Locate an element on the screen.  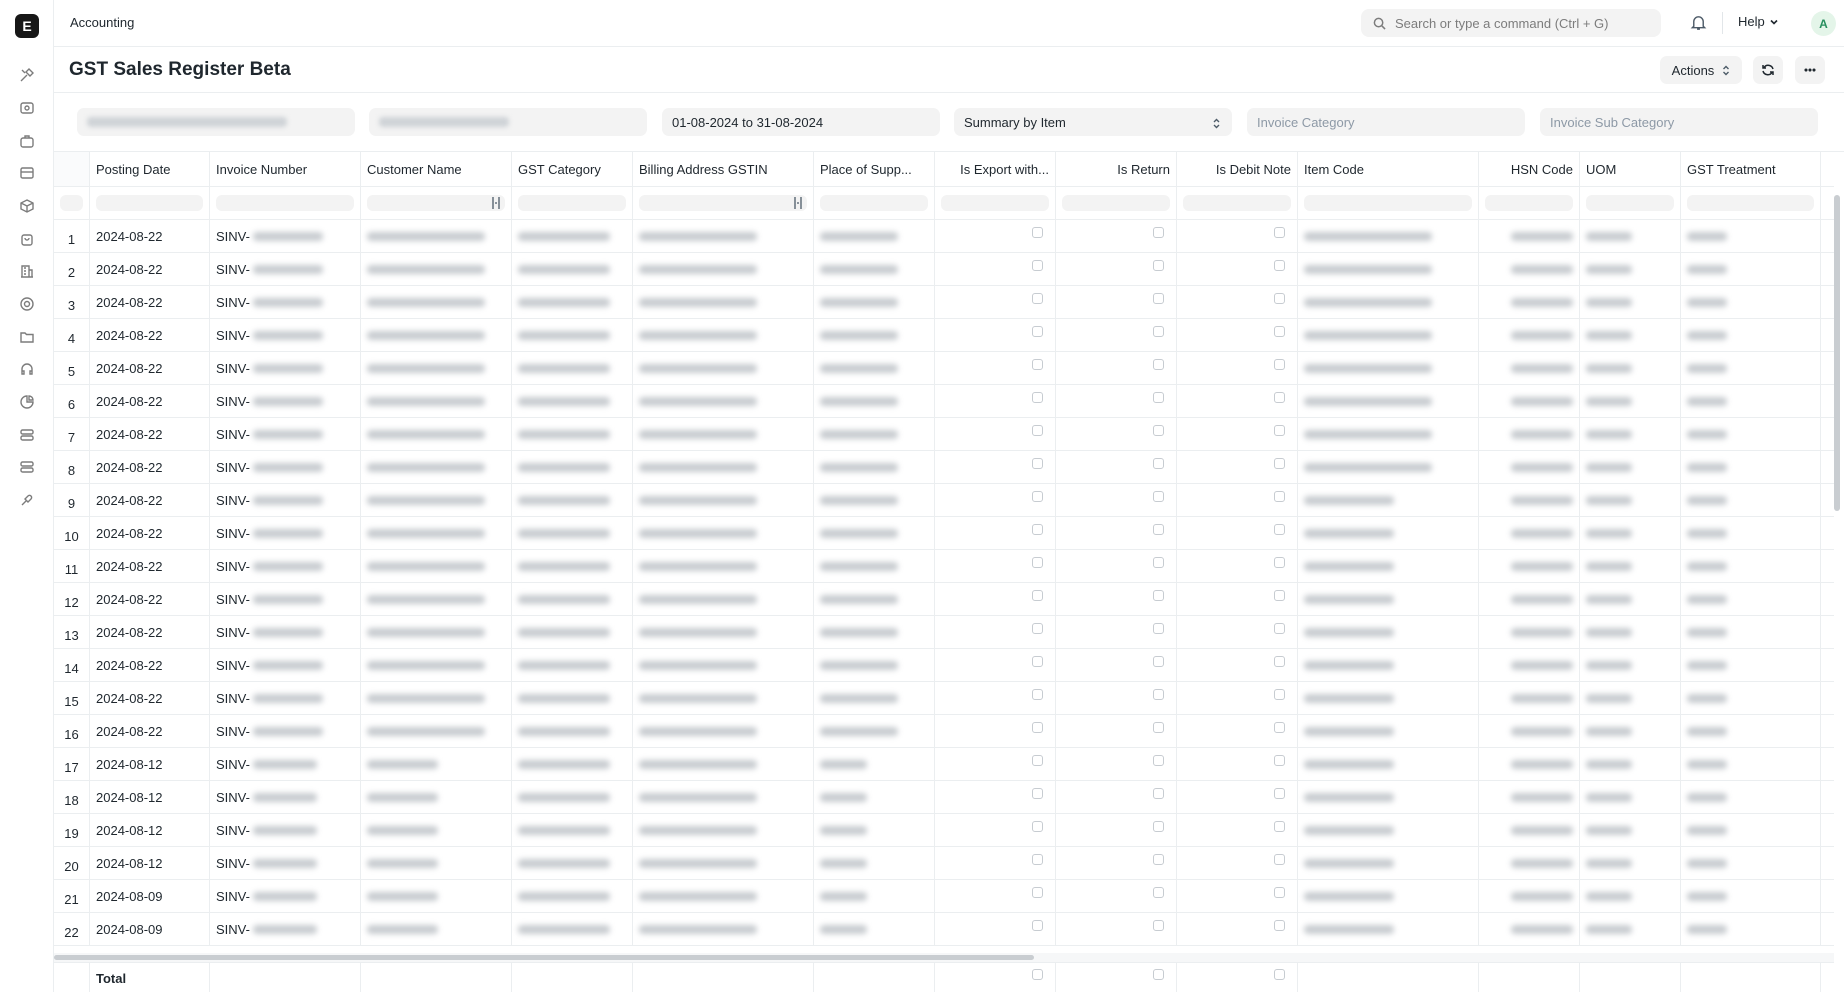
column-filter-cell is located at coordinates (1388, 203).